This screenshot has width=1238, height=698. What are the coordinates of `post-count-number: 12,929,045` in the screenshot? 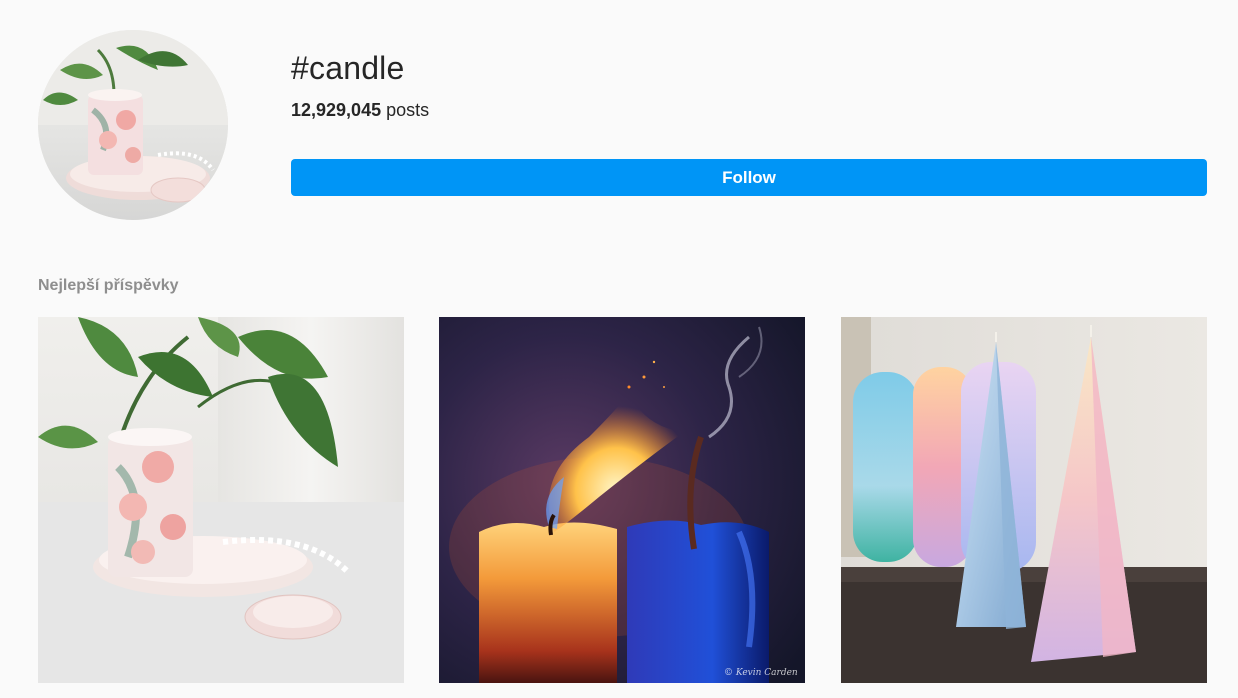 It's located at (336, 110).